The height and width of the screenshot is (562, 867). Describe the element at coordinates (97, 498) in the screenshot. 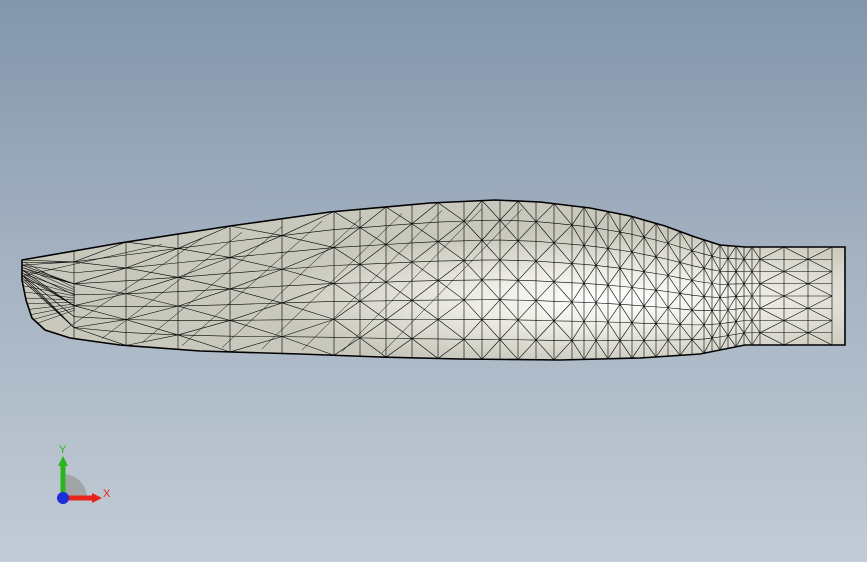

I see `x-axis-arrowhead` at that location.